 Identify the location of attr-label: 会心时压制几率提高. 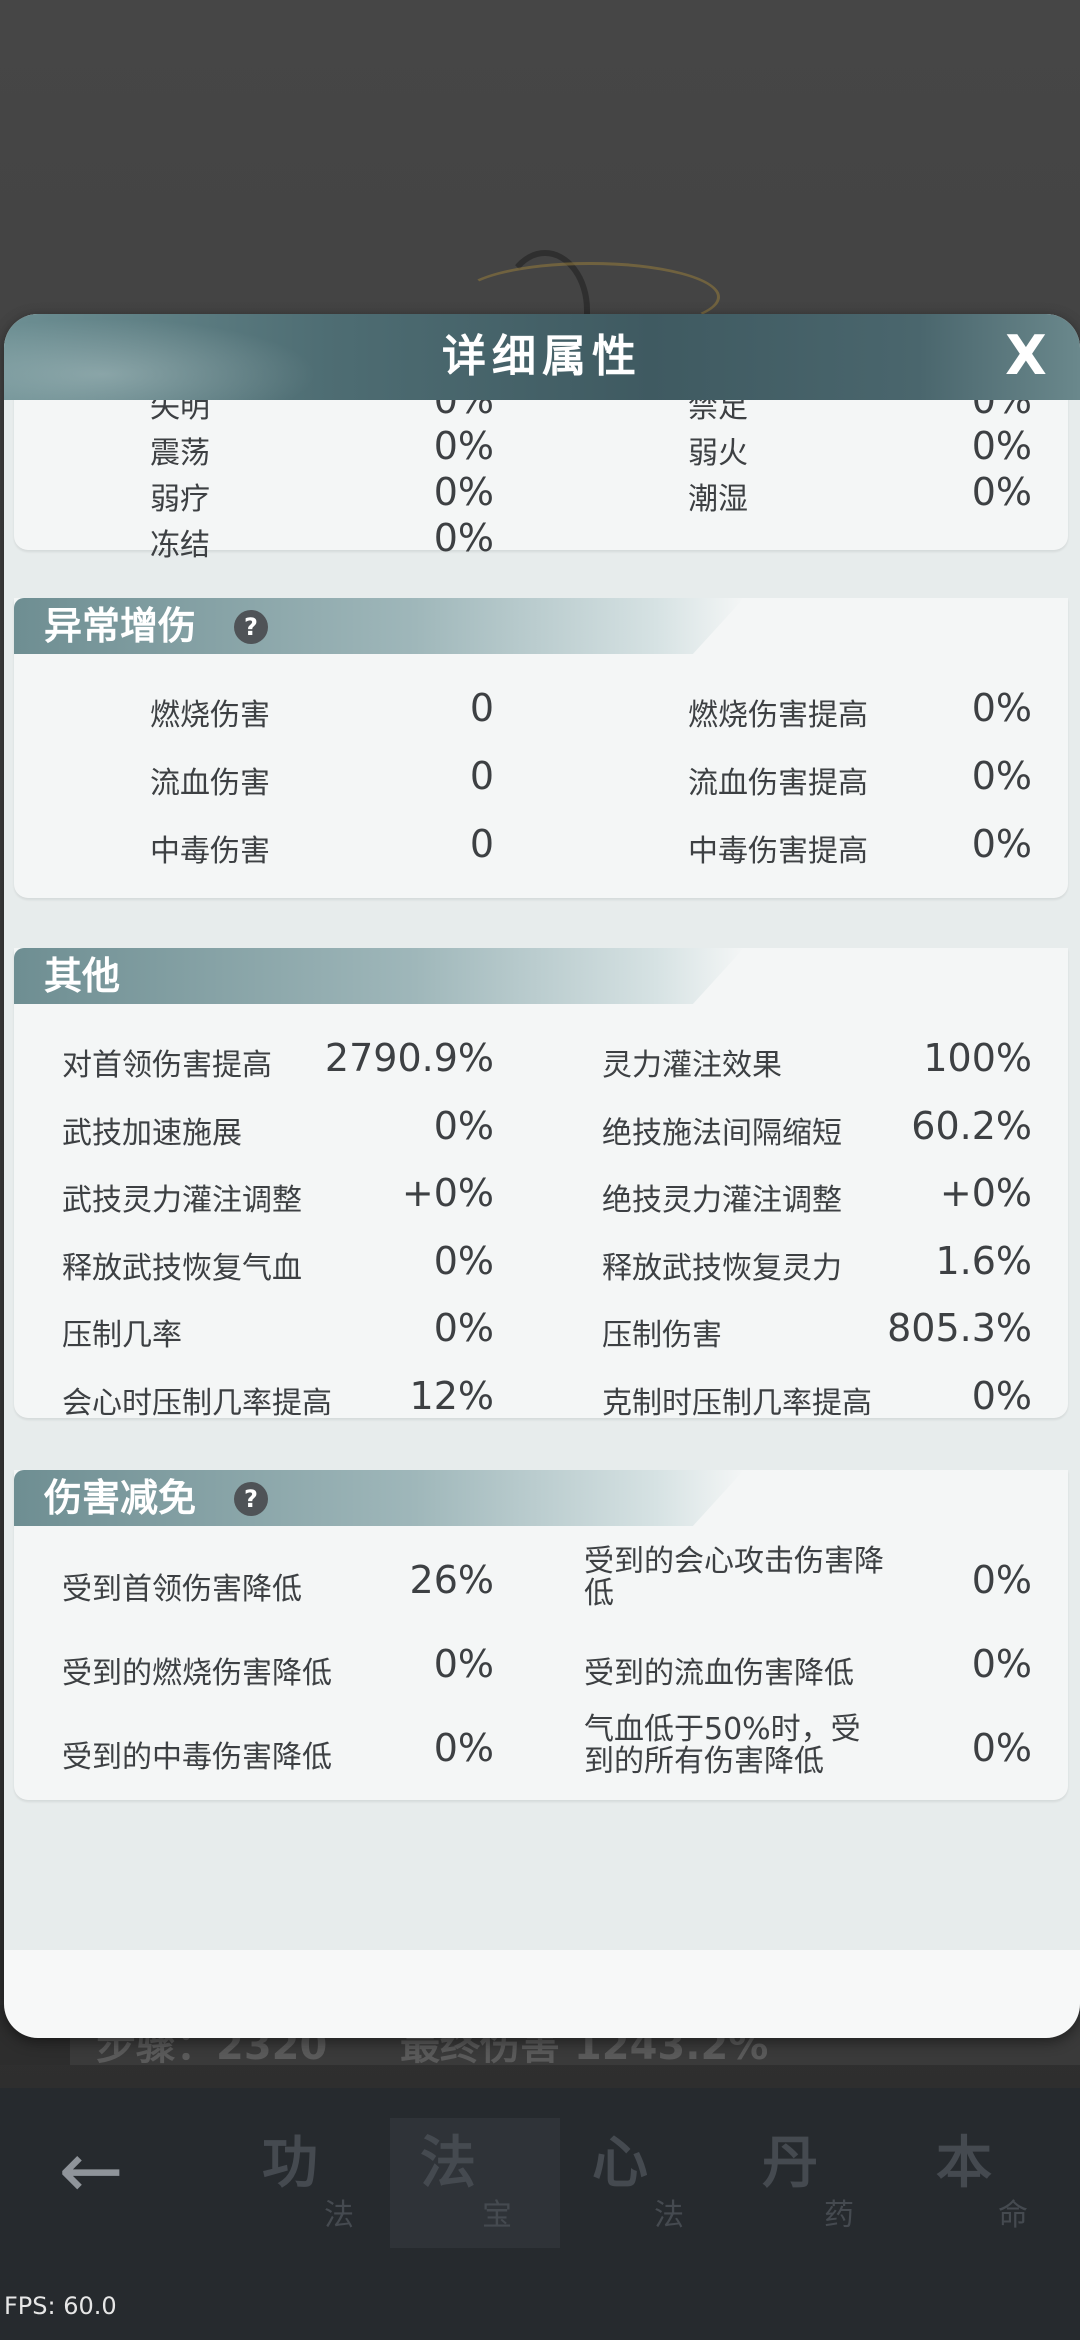
(197, 1403).